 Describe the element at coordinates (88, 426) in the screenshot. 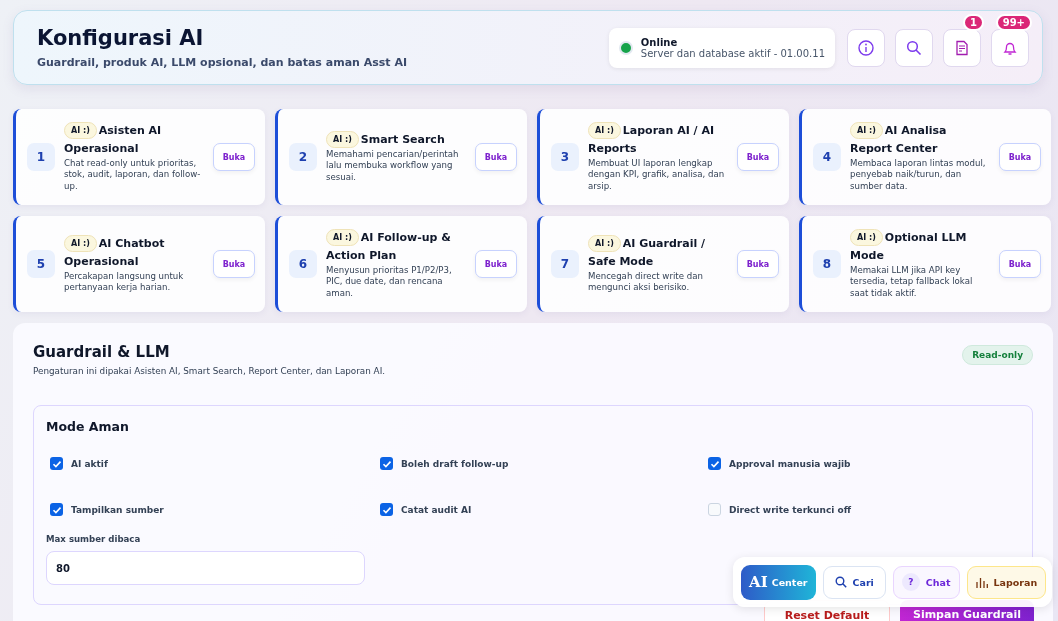

I see `group-title: Mode Aman` at that location.